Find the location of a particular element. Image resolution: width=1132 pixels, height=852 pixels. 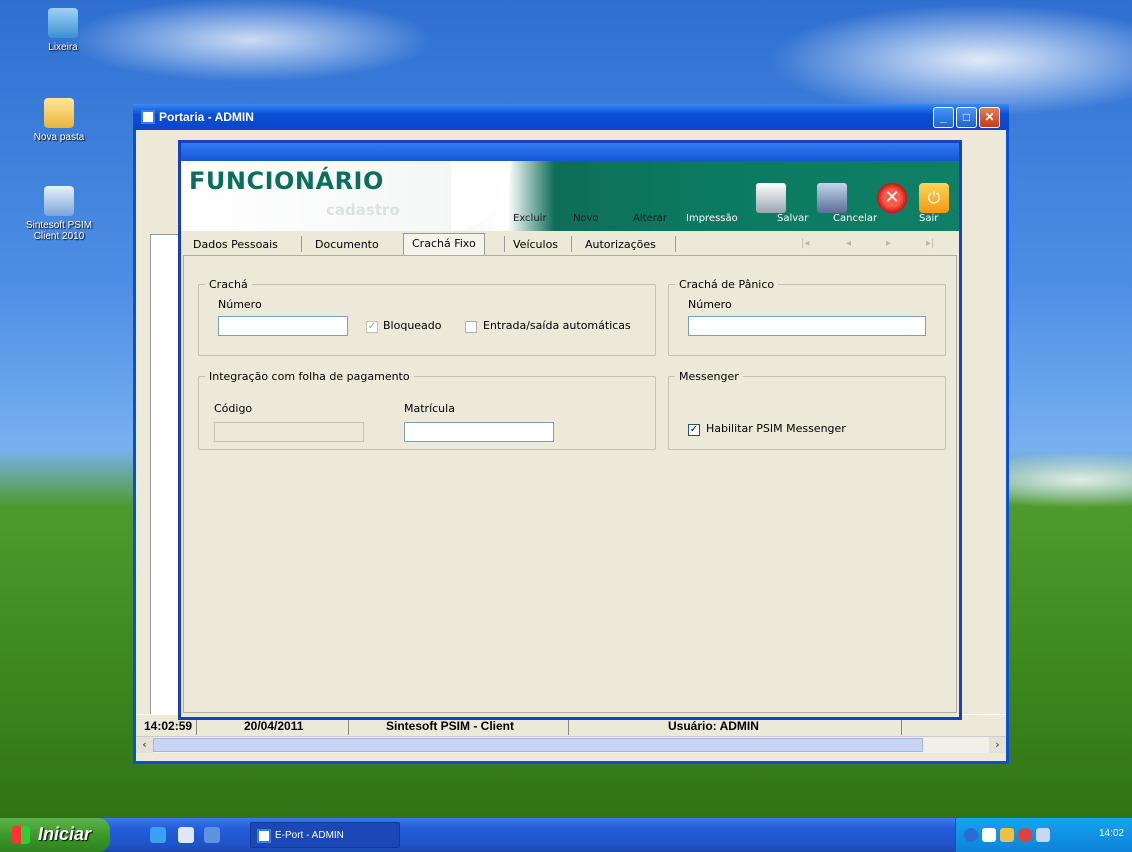

tray-network-icon is located at coordinates (989, 835).